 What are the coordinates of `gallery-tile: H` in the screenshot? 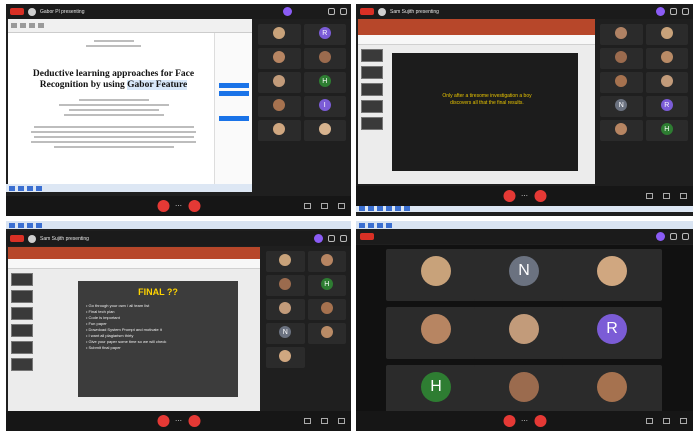 It's located at (436, 391).